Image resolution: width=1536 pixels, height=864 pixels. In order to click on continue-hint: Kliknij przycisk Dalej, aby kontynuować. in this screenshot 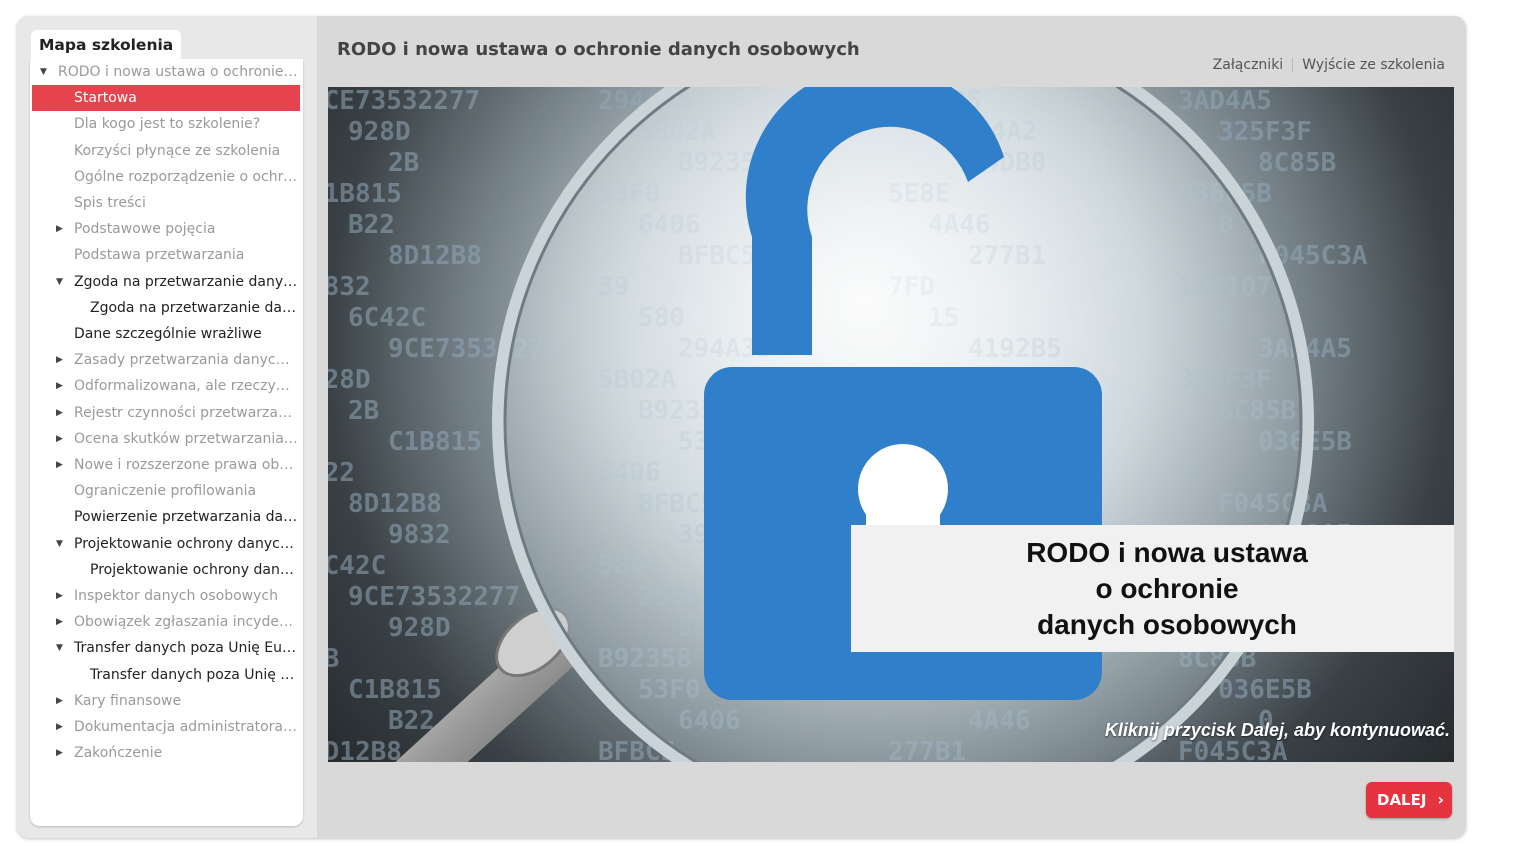, I will do `click(1277, 730)`.